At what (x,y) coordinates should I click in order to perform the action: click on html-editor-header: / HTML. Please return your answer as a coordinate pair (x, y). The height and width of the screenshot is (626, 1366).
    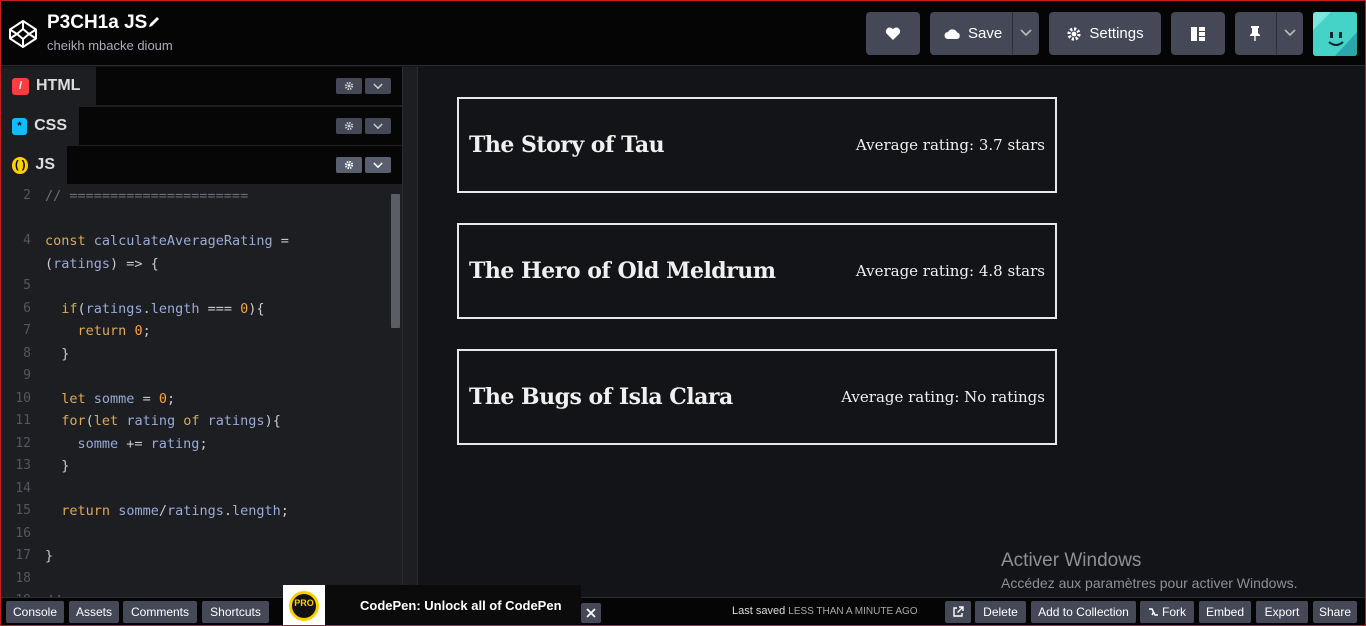
    Looking at the image, I should click on (201, 86).